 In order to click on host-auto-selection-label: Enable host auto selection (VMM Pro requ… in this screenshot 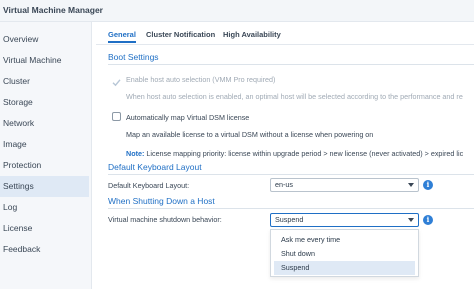, I will do `click(201, 79)`.